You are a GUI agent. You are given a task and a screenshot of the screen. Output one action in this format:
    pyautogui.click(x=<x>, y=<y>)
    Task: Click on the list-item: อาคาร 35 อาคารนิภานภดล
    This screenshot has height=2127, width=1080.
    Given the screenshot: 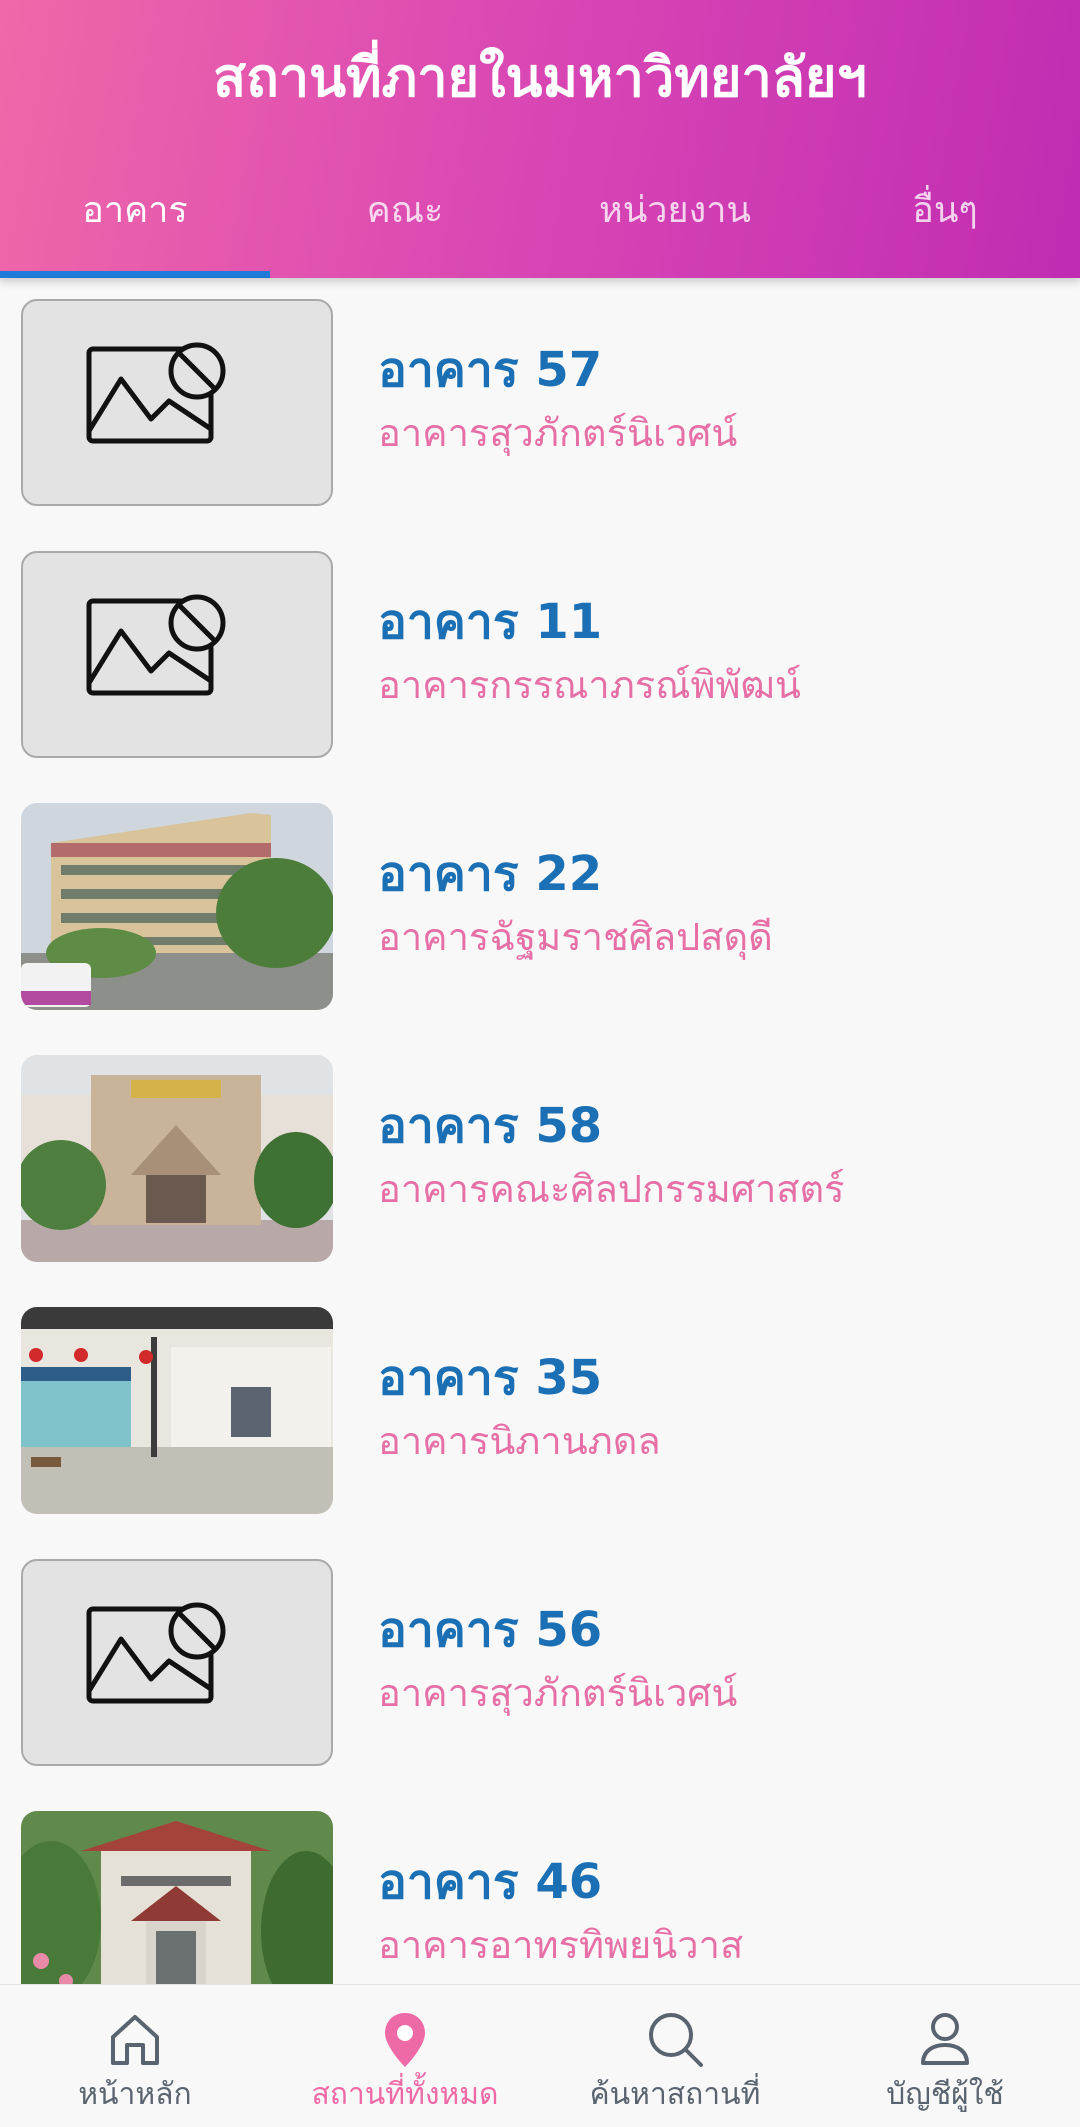 What is the action you would take?
    pyautogui.click(x=540, y=1412)
    